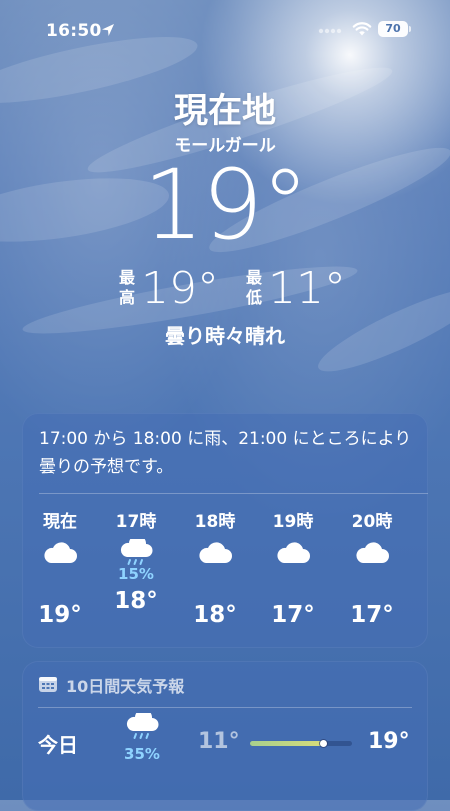 This screenshot has height=811, width=450. What do you see at coordinates (293, 567) in the screenshot?
I see `hour-item: 19時 17°` at bounding box center [293, 567].